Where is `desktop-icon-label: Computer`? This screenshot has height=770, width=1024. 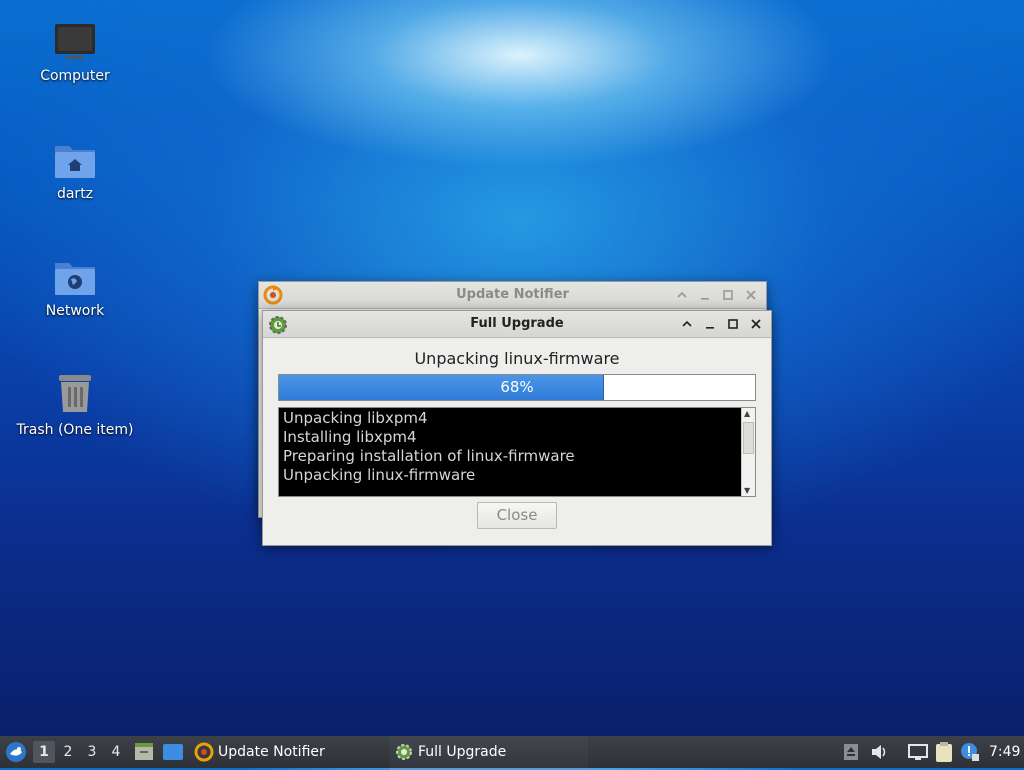 desktop-icon-label: Computer is located at coordinates (75, 76).